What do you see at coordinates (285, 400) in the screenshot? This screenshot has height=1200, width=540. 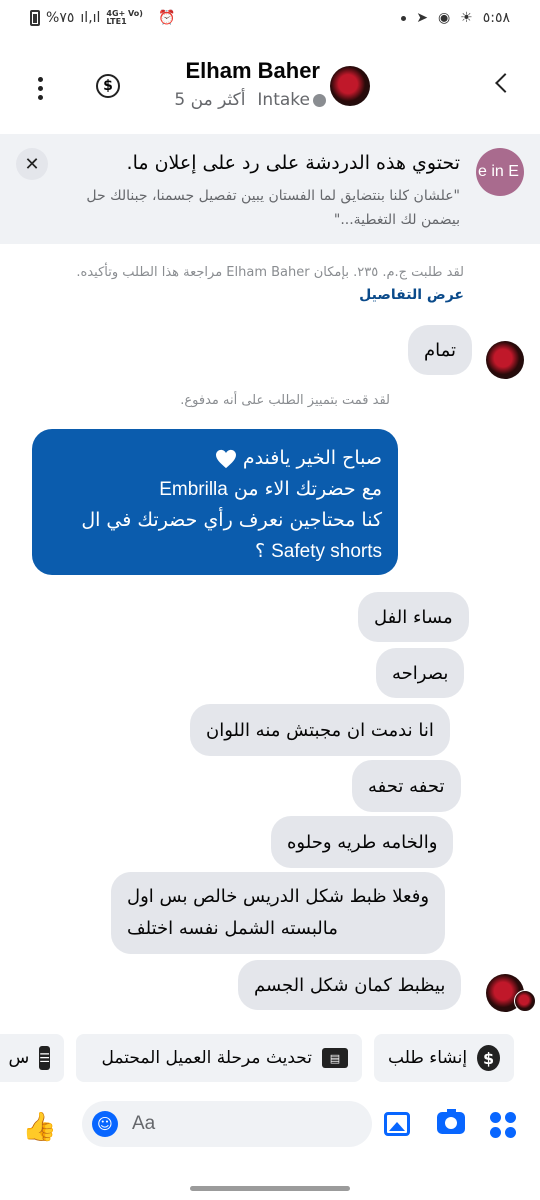 I see `paid-note: لقد قمت بتمييز الطلب على أنه مدفوع.` at bounding box center [285, 400].